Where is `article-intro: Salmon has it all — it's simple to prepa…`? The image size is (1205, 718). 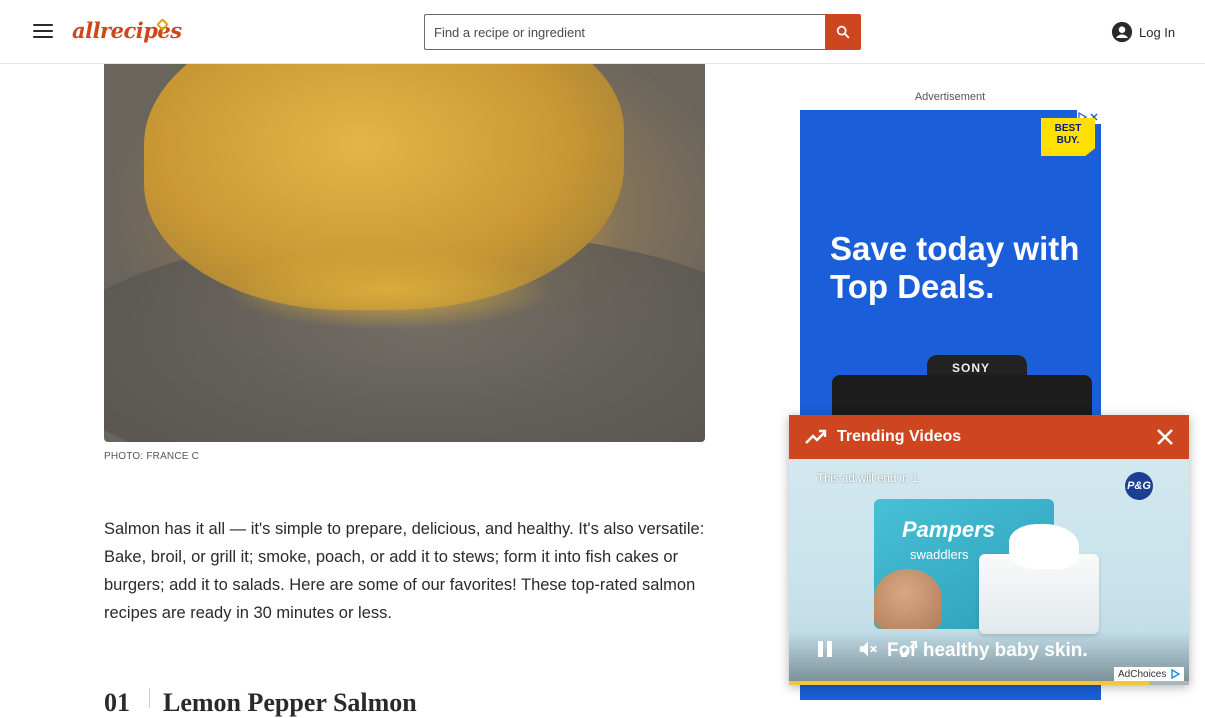
article-intro: Salmon has it all — it's simple to prepa… is located at coordinates (404, 571).